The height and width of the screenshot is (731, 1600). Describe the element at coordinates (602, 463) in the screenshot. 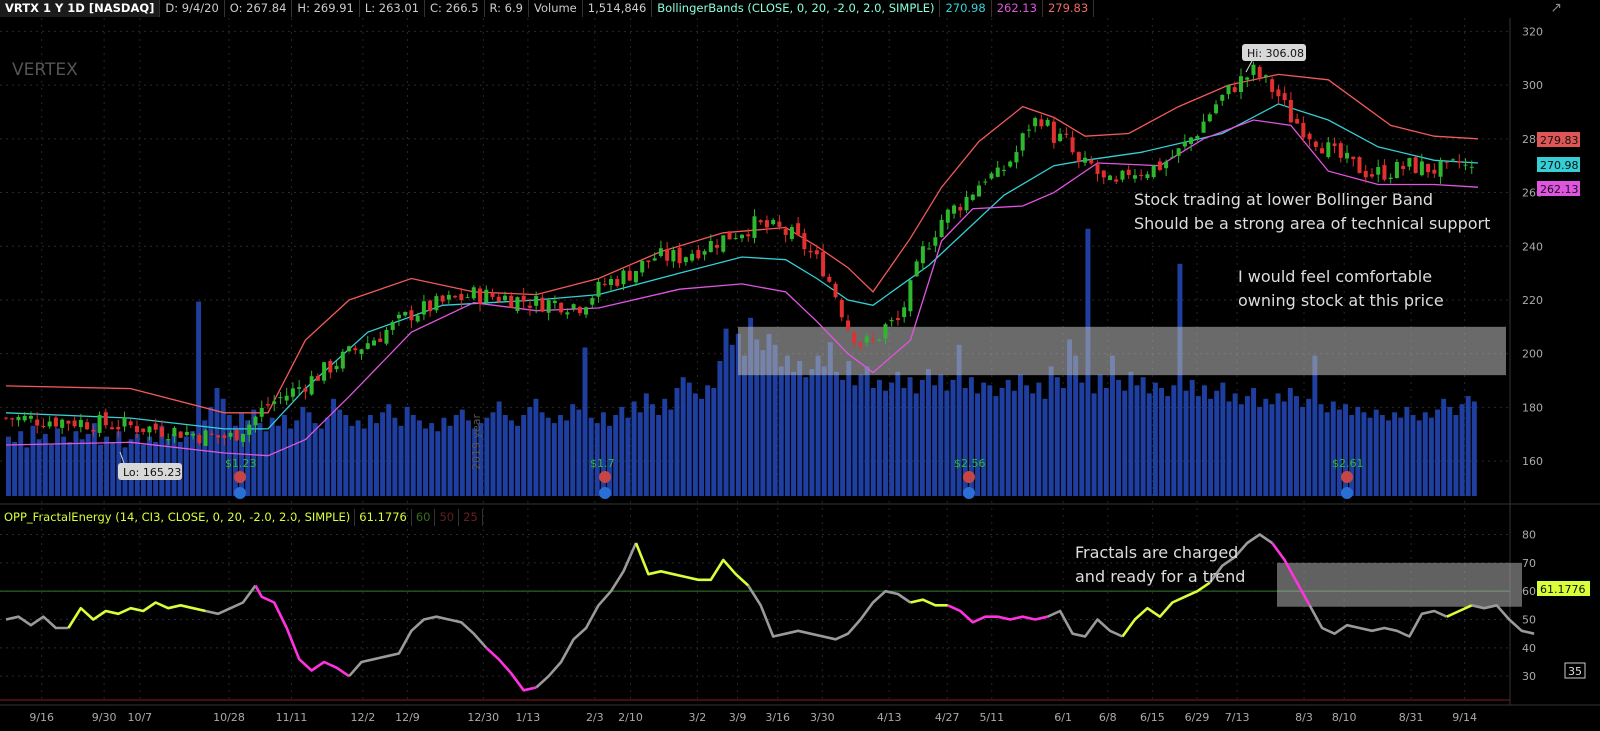

I see `dividend-label: $1.7` at that location.